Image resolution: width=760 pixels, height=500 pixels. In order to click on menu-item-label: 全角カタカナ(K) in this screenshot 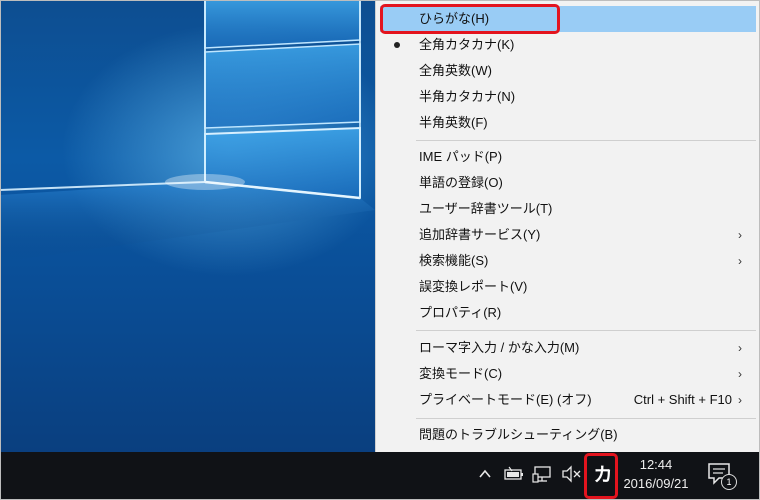, I will do `click(467, 44)`.